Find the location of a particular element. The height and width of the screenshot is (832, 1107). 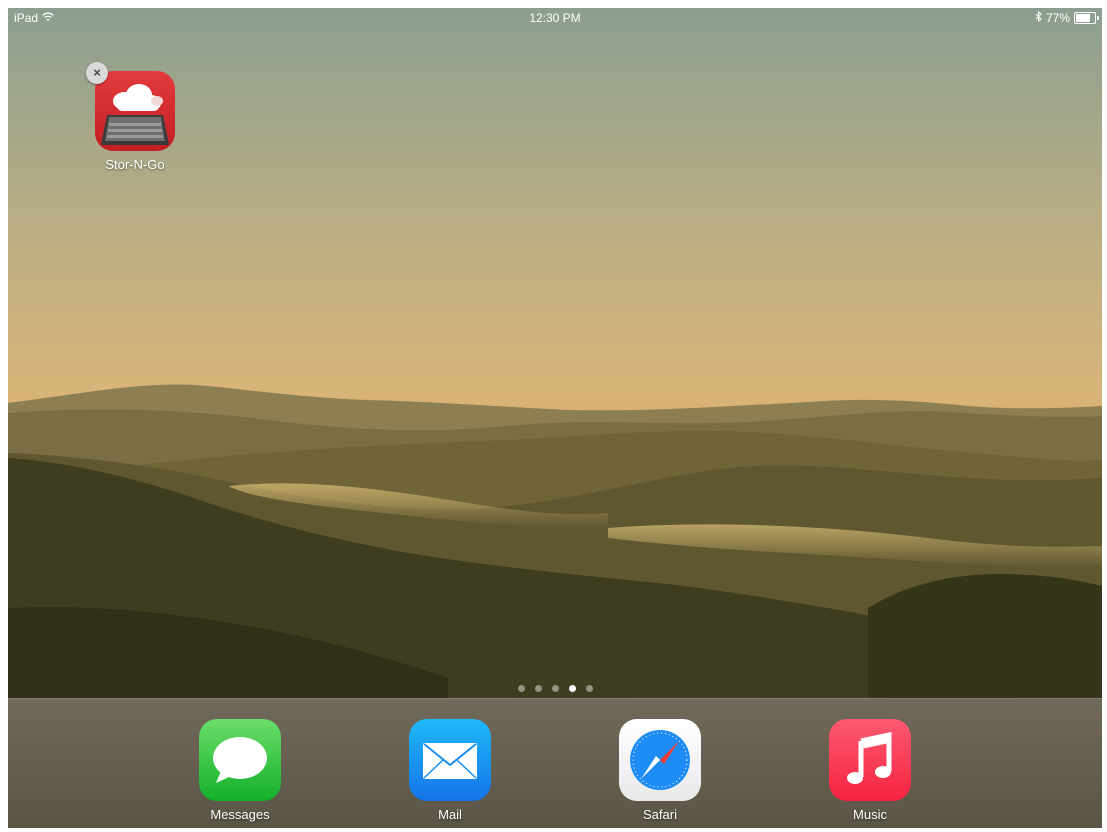

battery-icon is located at coordinates (1086, 18).